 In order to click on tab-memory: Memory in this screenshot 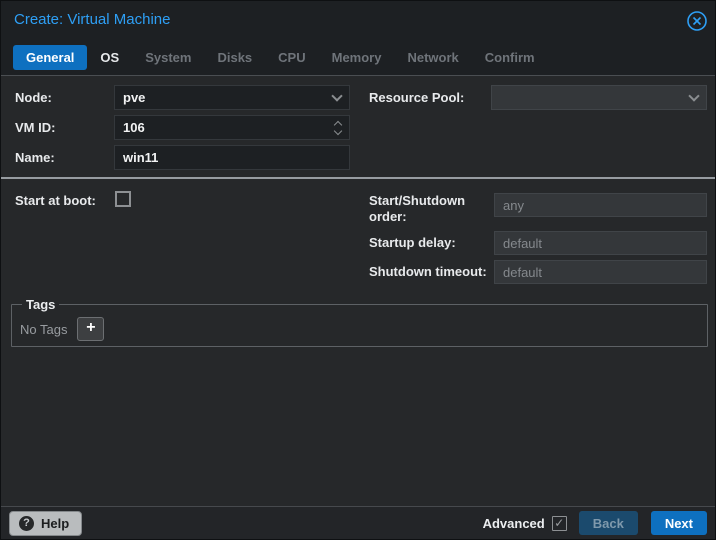, I will do `click(356, 57)`.